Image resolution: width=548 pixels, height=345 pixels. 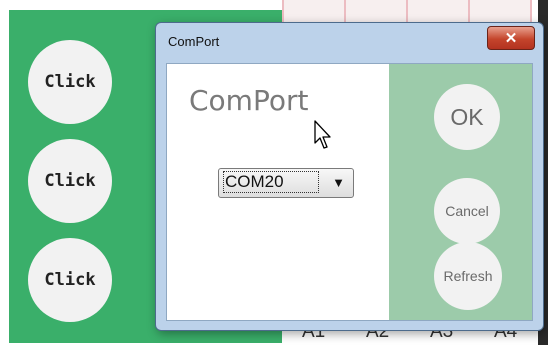 What do you see at coordinates (467, 117) in the screenshot?
I see `ok-button: OK` at bounding box center [467, 117].